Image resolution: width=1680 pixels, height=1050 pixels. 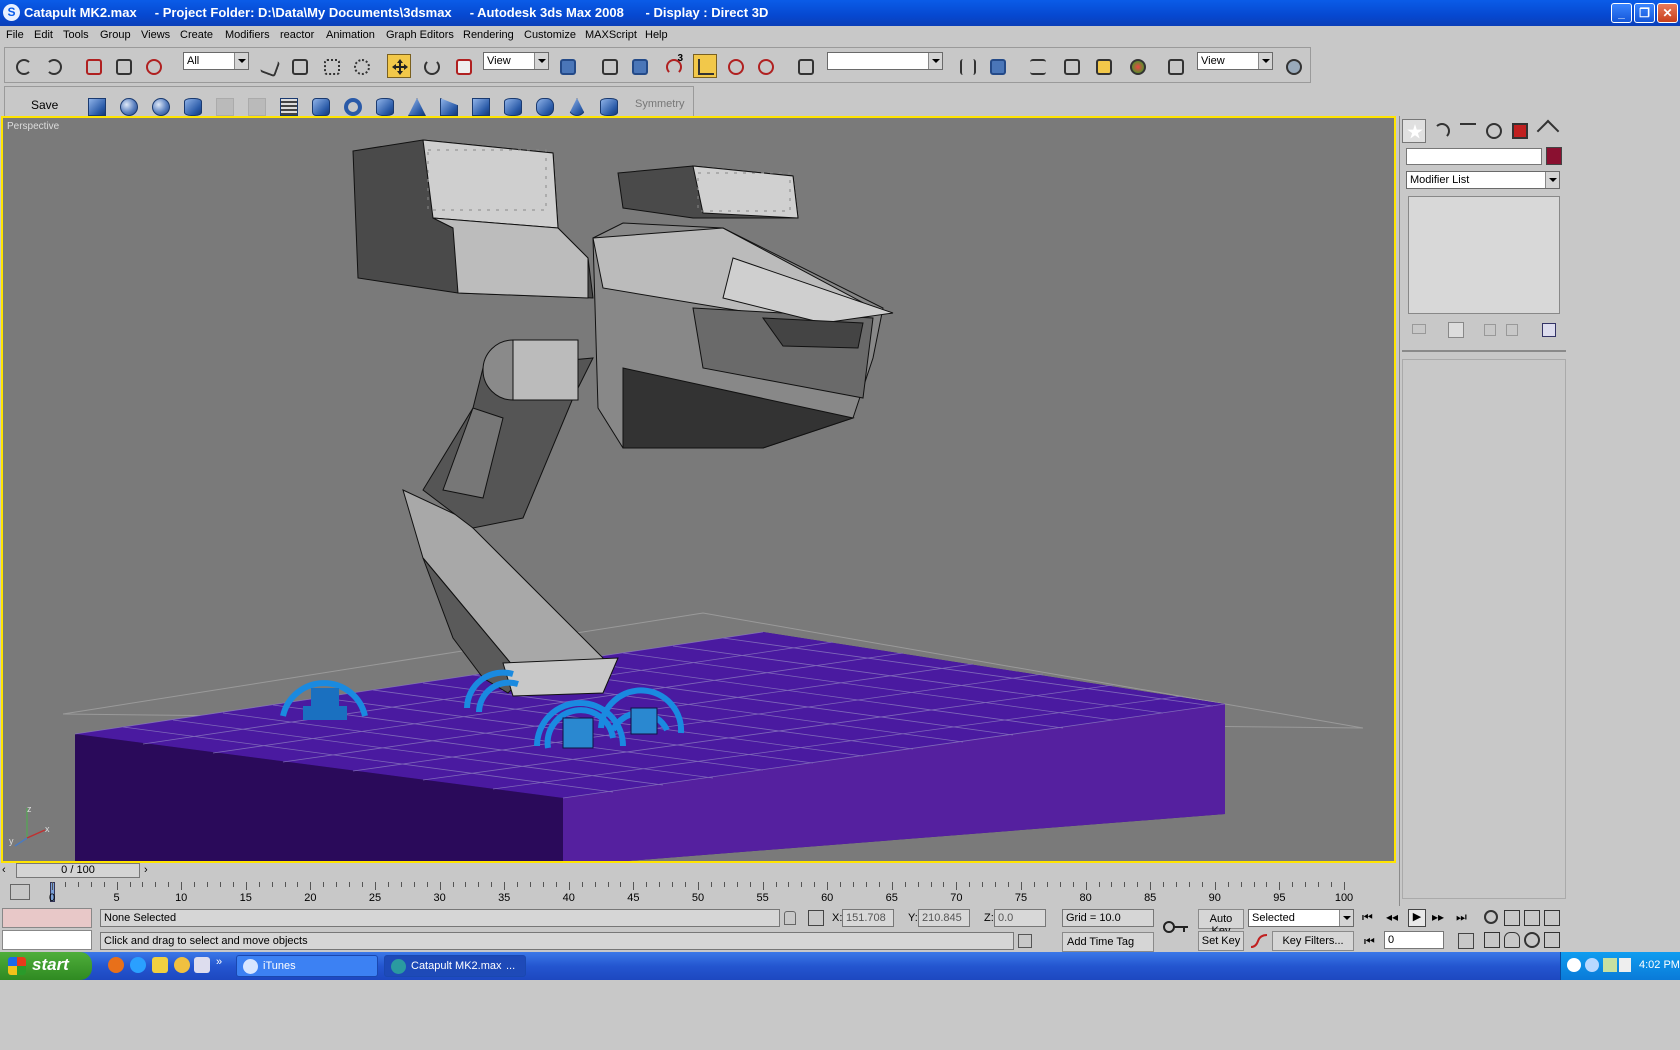 I want to click on menu-edit: Edit, so click(x=43, y=35).